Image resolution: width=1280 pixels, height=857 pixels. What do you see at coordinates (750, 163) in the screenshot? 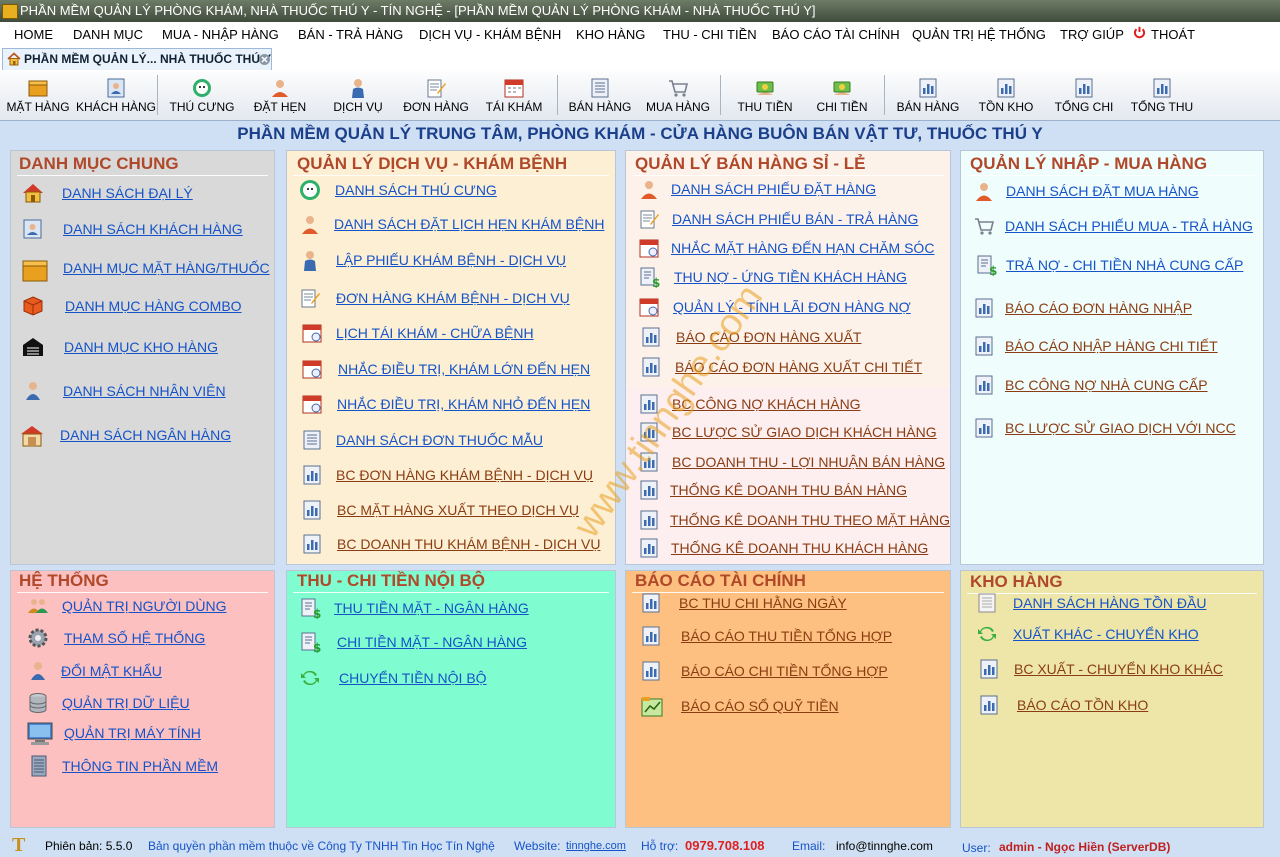
I see `panel-title: QUẢN LÝ BÁN HÀNG SỈ - LẺ` at bounding box center [750, 163].